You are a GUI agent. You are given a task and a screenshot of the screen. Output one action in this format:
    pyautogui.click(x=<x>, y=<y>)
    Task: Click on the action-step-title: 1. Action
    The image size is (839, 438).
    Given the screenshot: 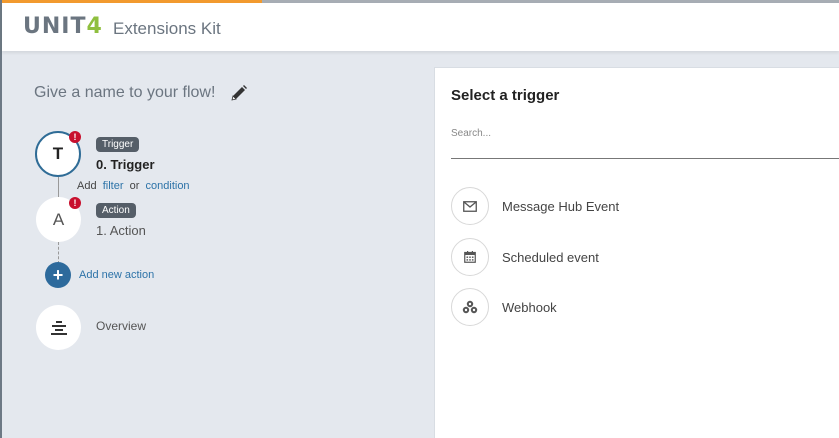 What is the action you would take?
    pyautogui.click(x=121, y=230)
    